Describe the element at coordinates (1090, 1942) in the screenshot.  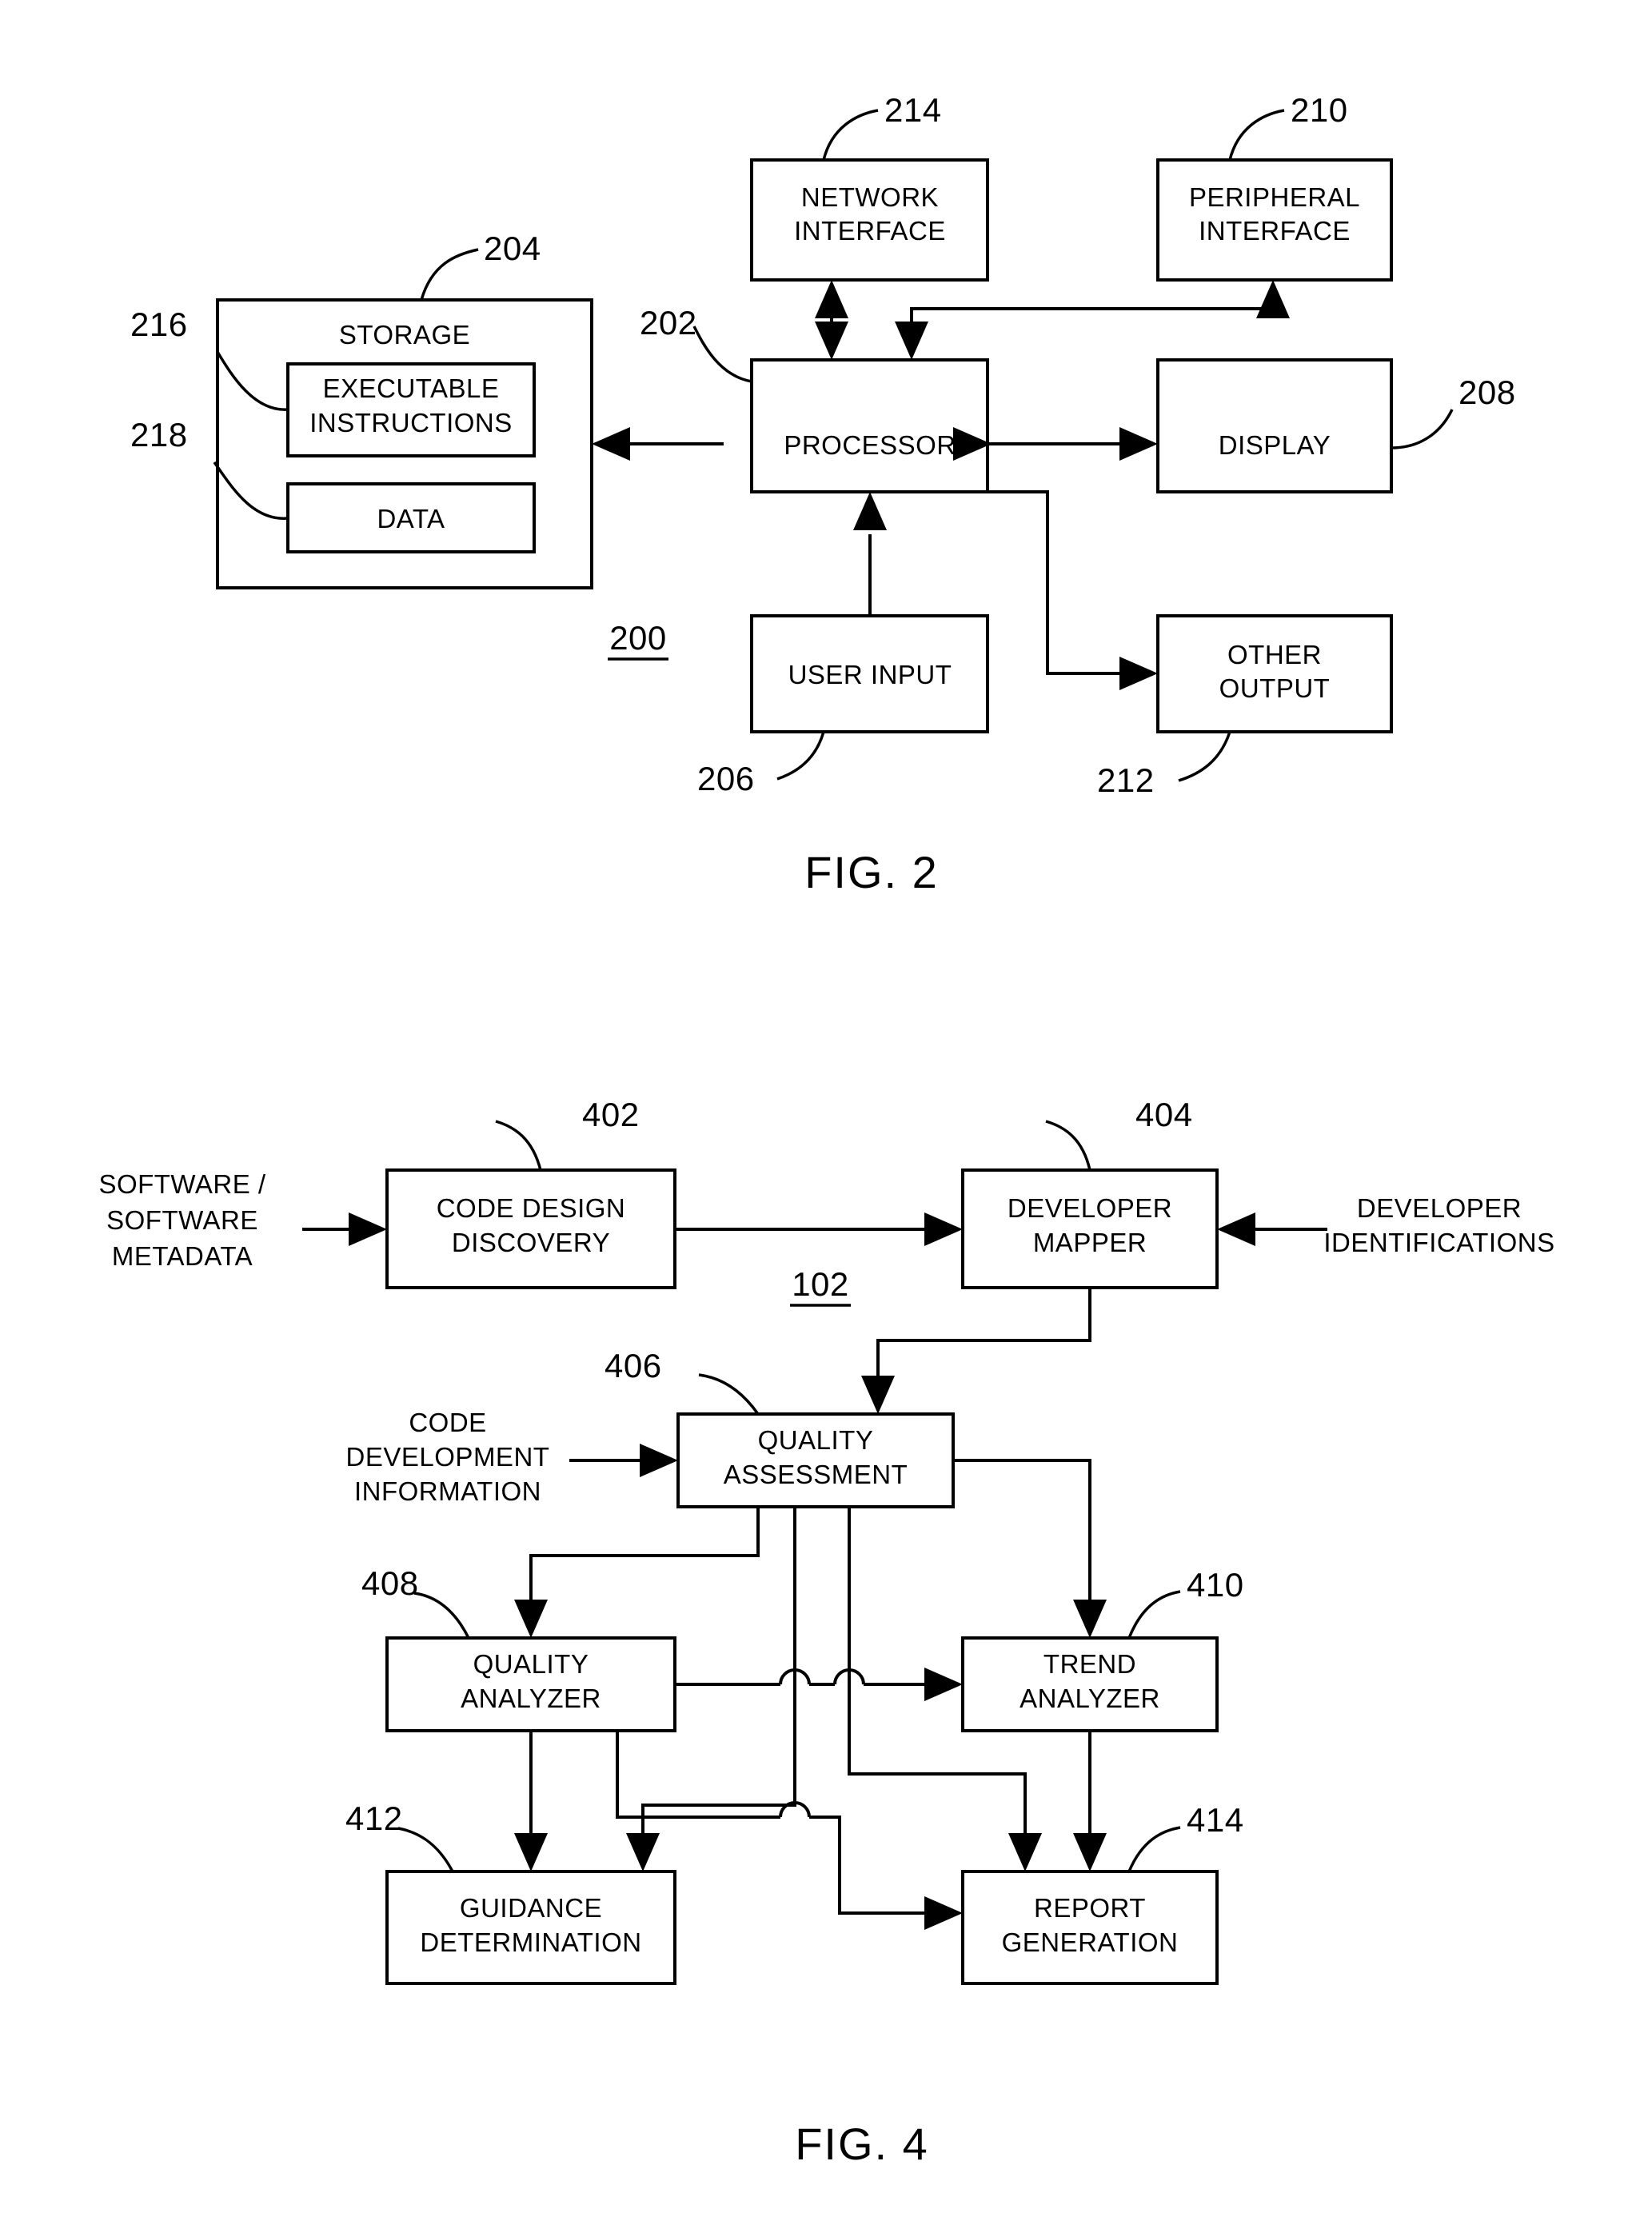
I see `block-report-generation-label-line2: GENERATION` at that location.